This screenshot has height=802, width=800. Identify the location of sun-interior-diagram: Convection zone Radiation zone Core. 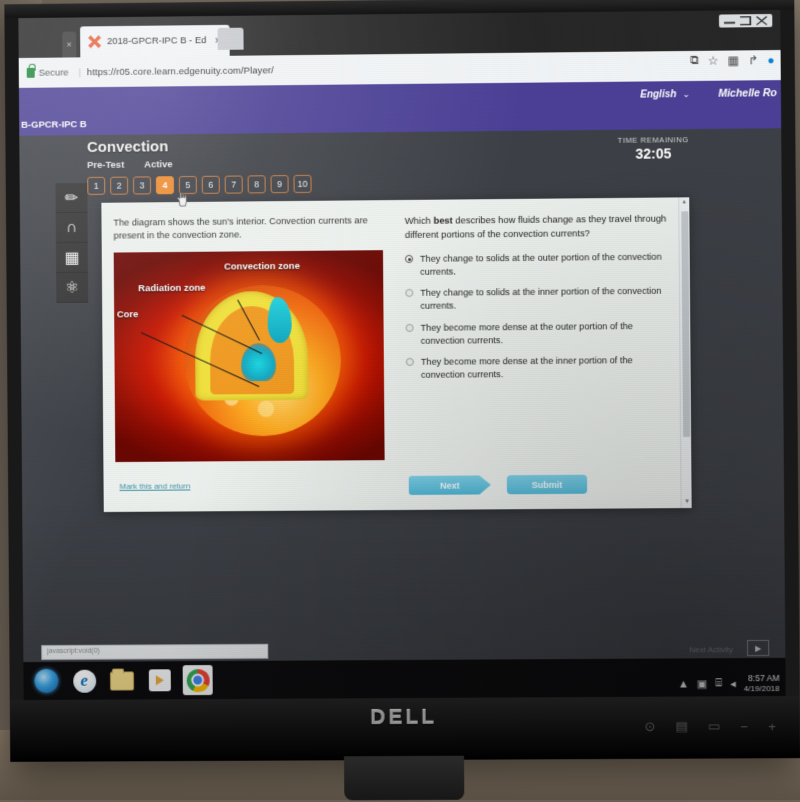
(249, 356).